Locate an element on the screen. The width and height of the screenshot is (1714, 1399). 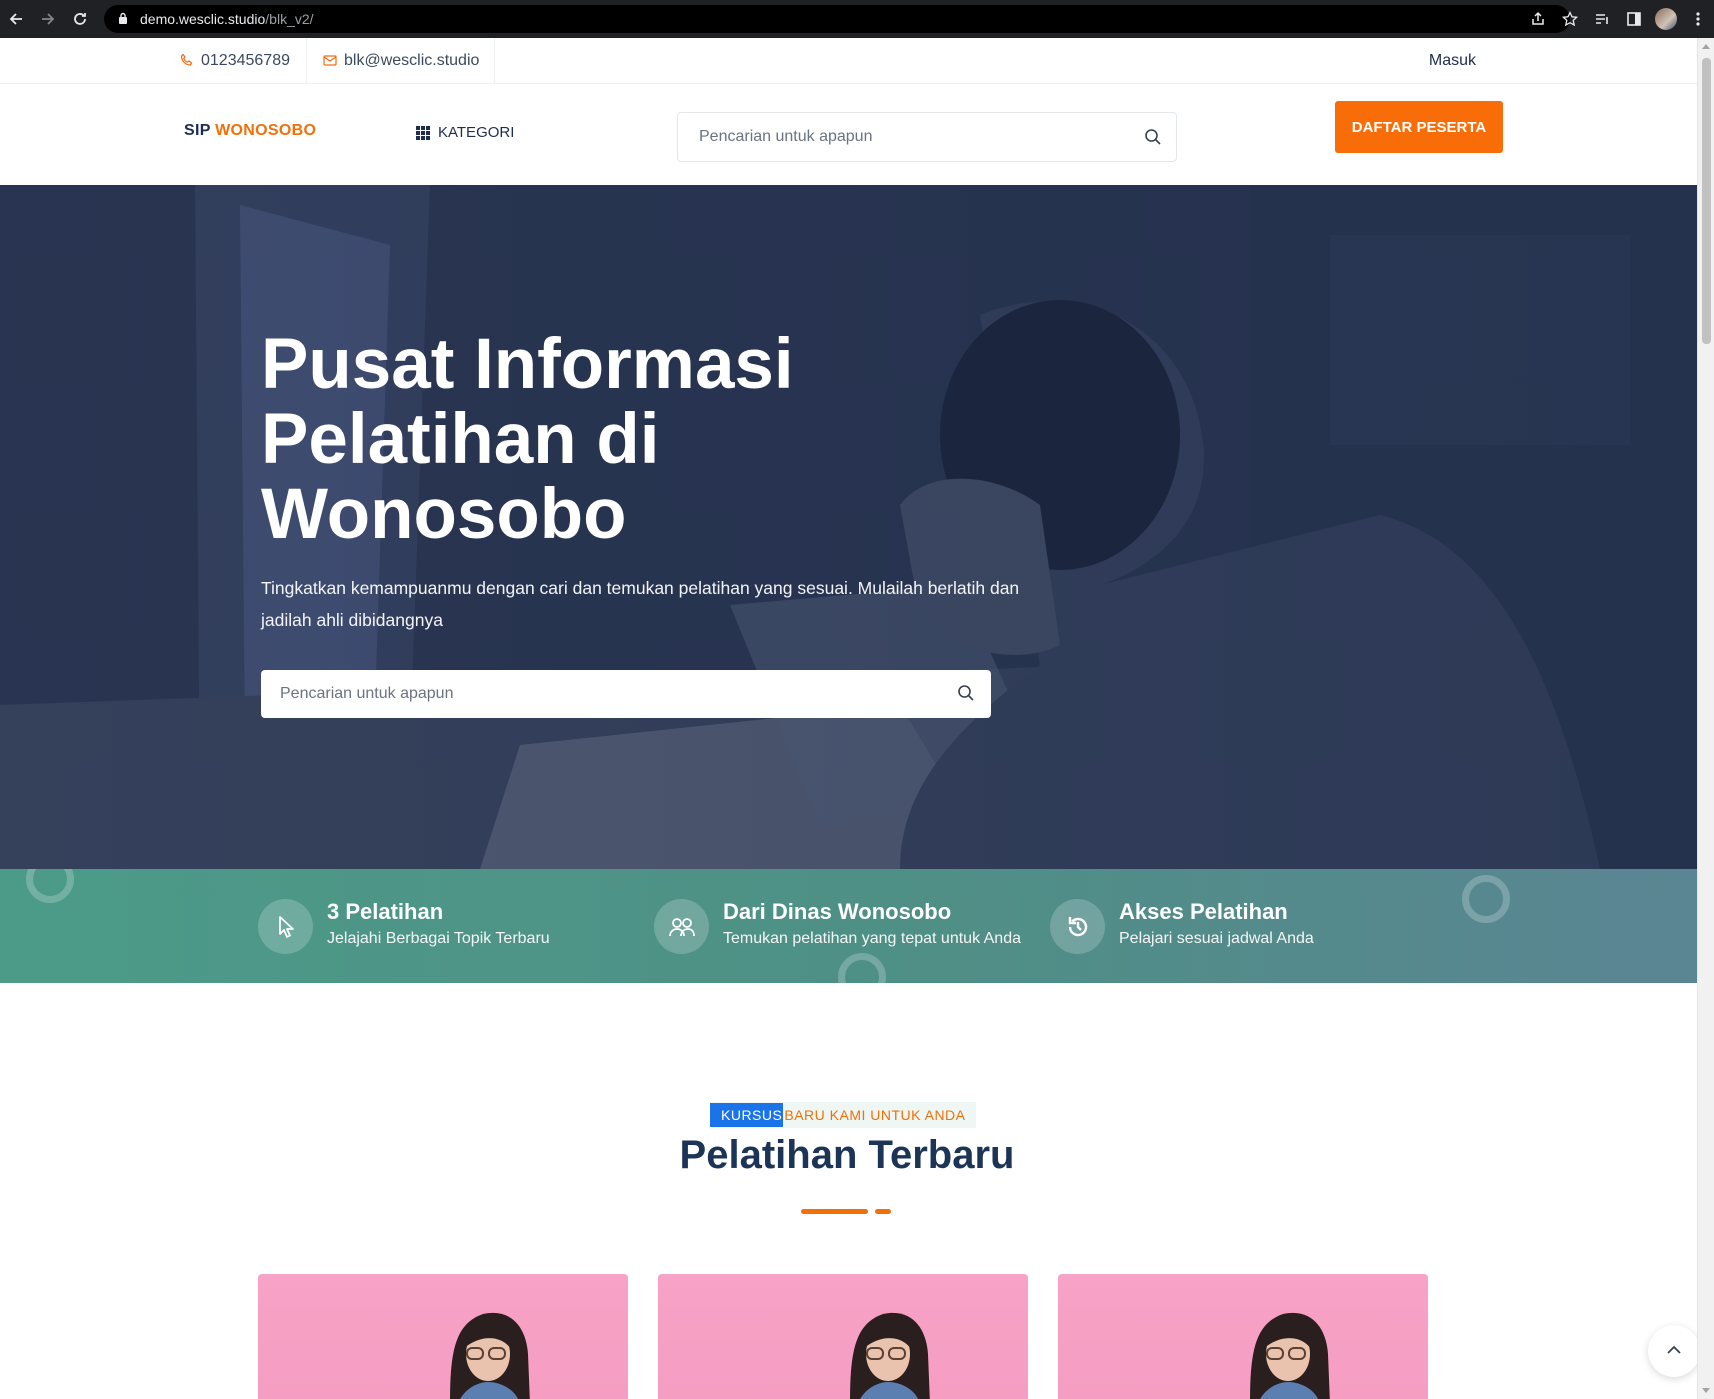
scroll-down-arrow-icon is located at coordinates (1706, 1390).